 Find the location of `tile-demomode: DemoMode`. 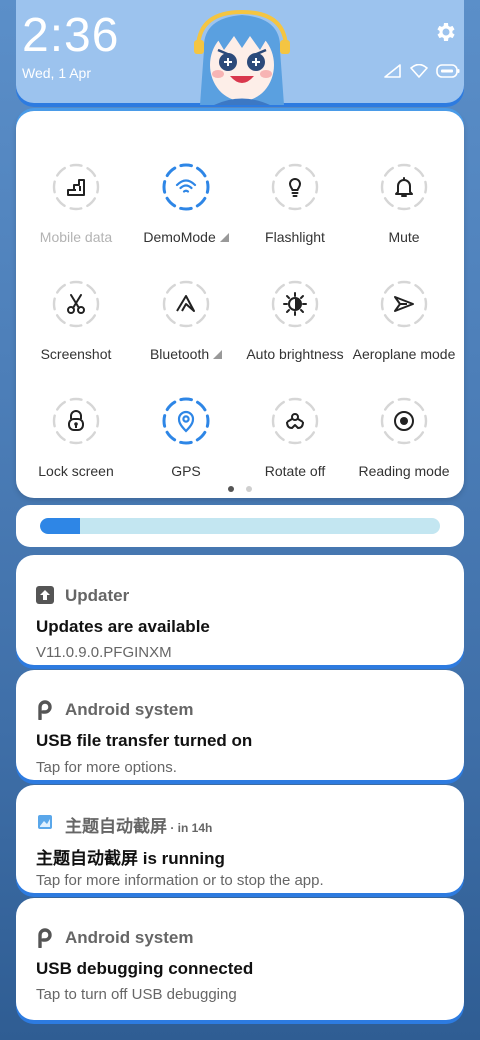

tile-demomode: DemoMode is located at coordinates (186, 189).